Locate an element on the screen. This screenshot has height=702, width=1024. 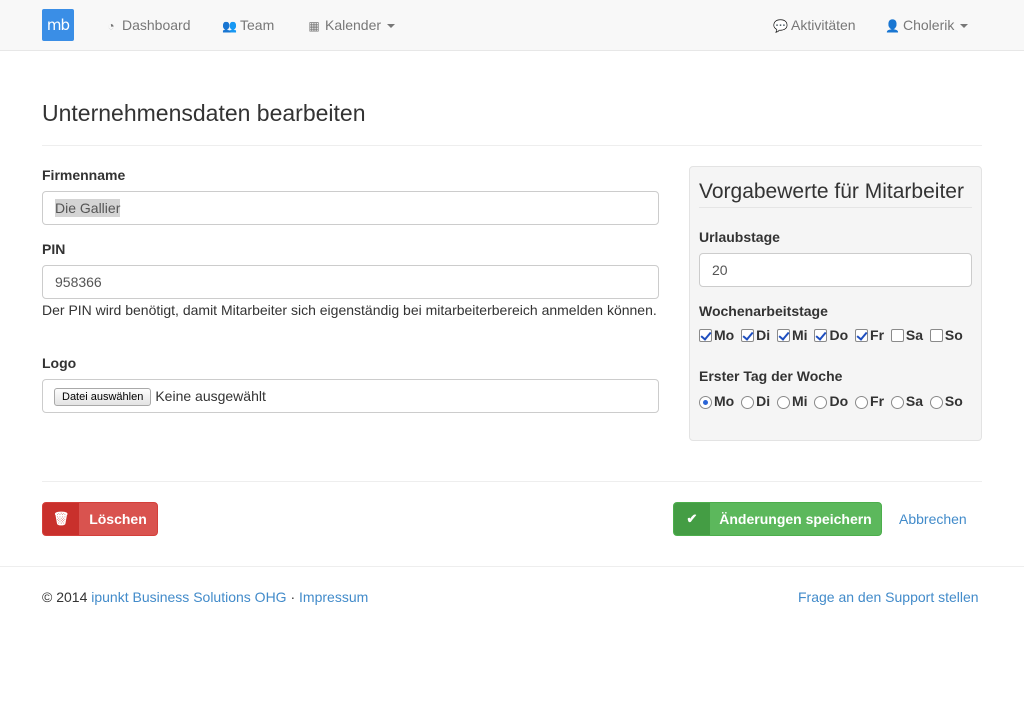
save-changes-button: ✔ Änderungen speichern is located at coordinates (777, 519).